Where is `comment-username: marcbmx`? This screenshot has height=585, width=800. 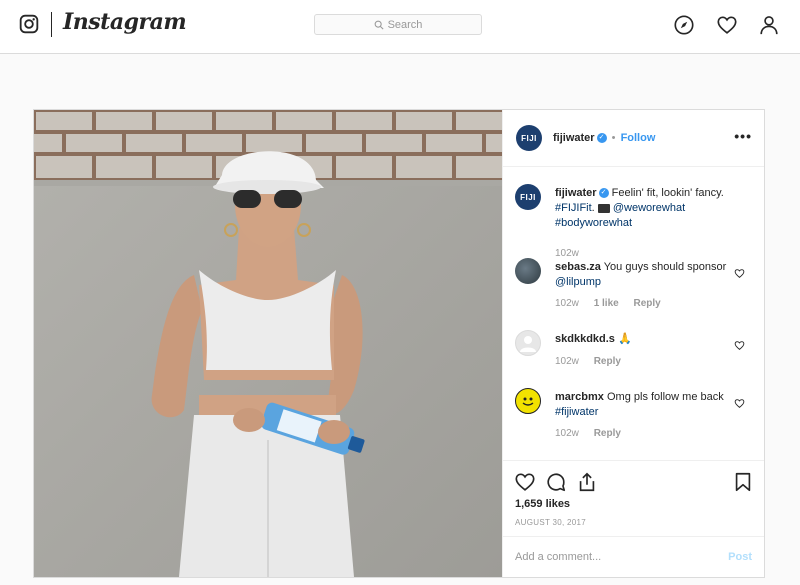 comment-username: marcbmx is located at coordinates (579, 397).